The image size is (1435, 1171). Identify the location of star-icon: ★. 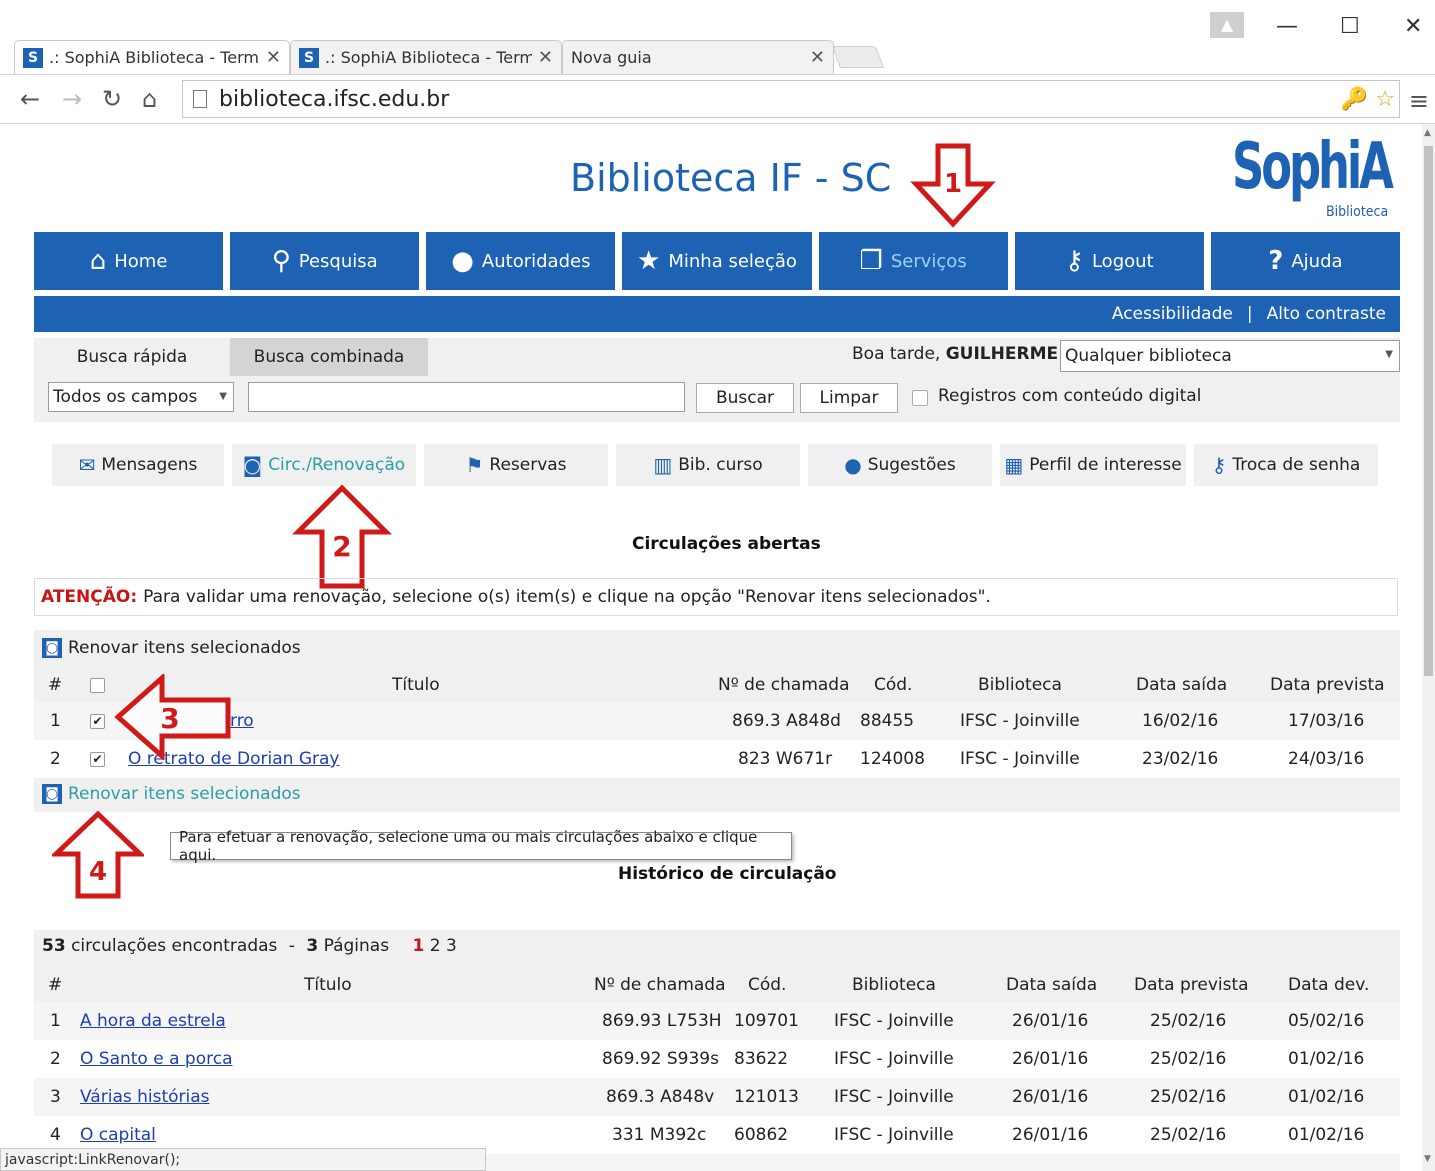
(649, 261).